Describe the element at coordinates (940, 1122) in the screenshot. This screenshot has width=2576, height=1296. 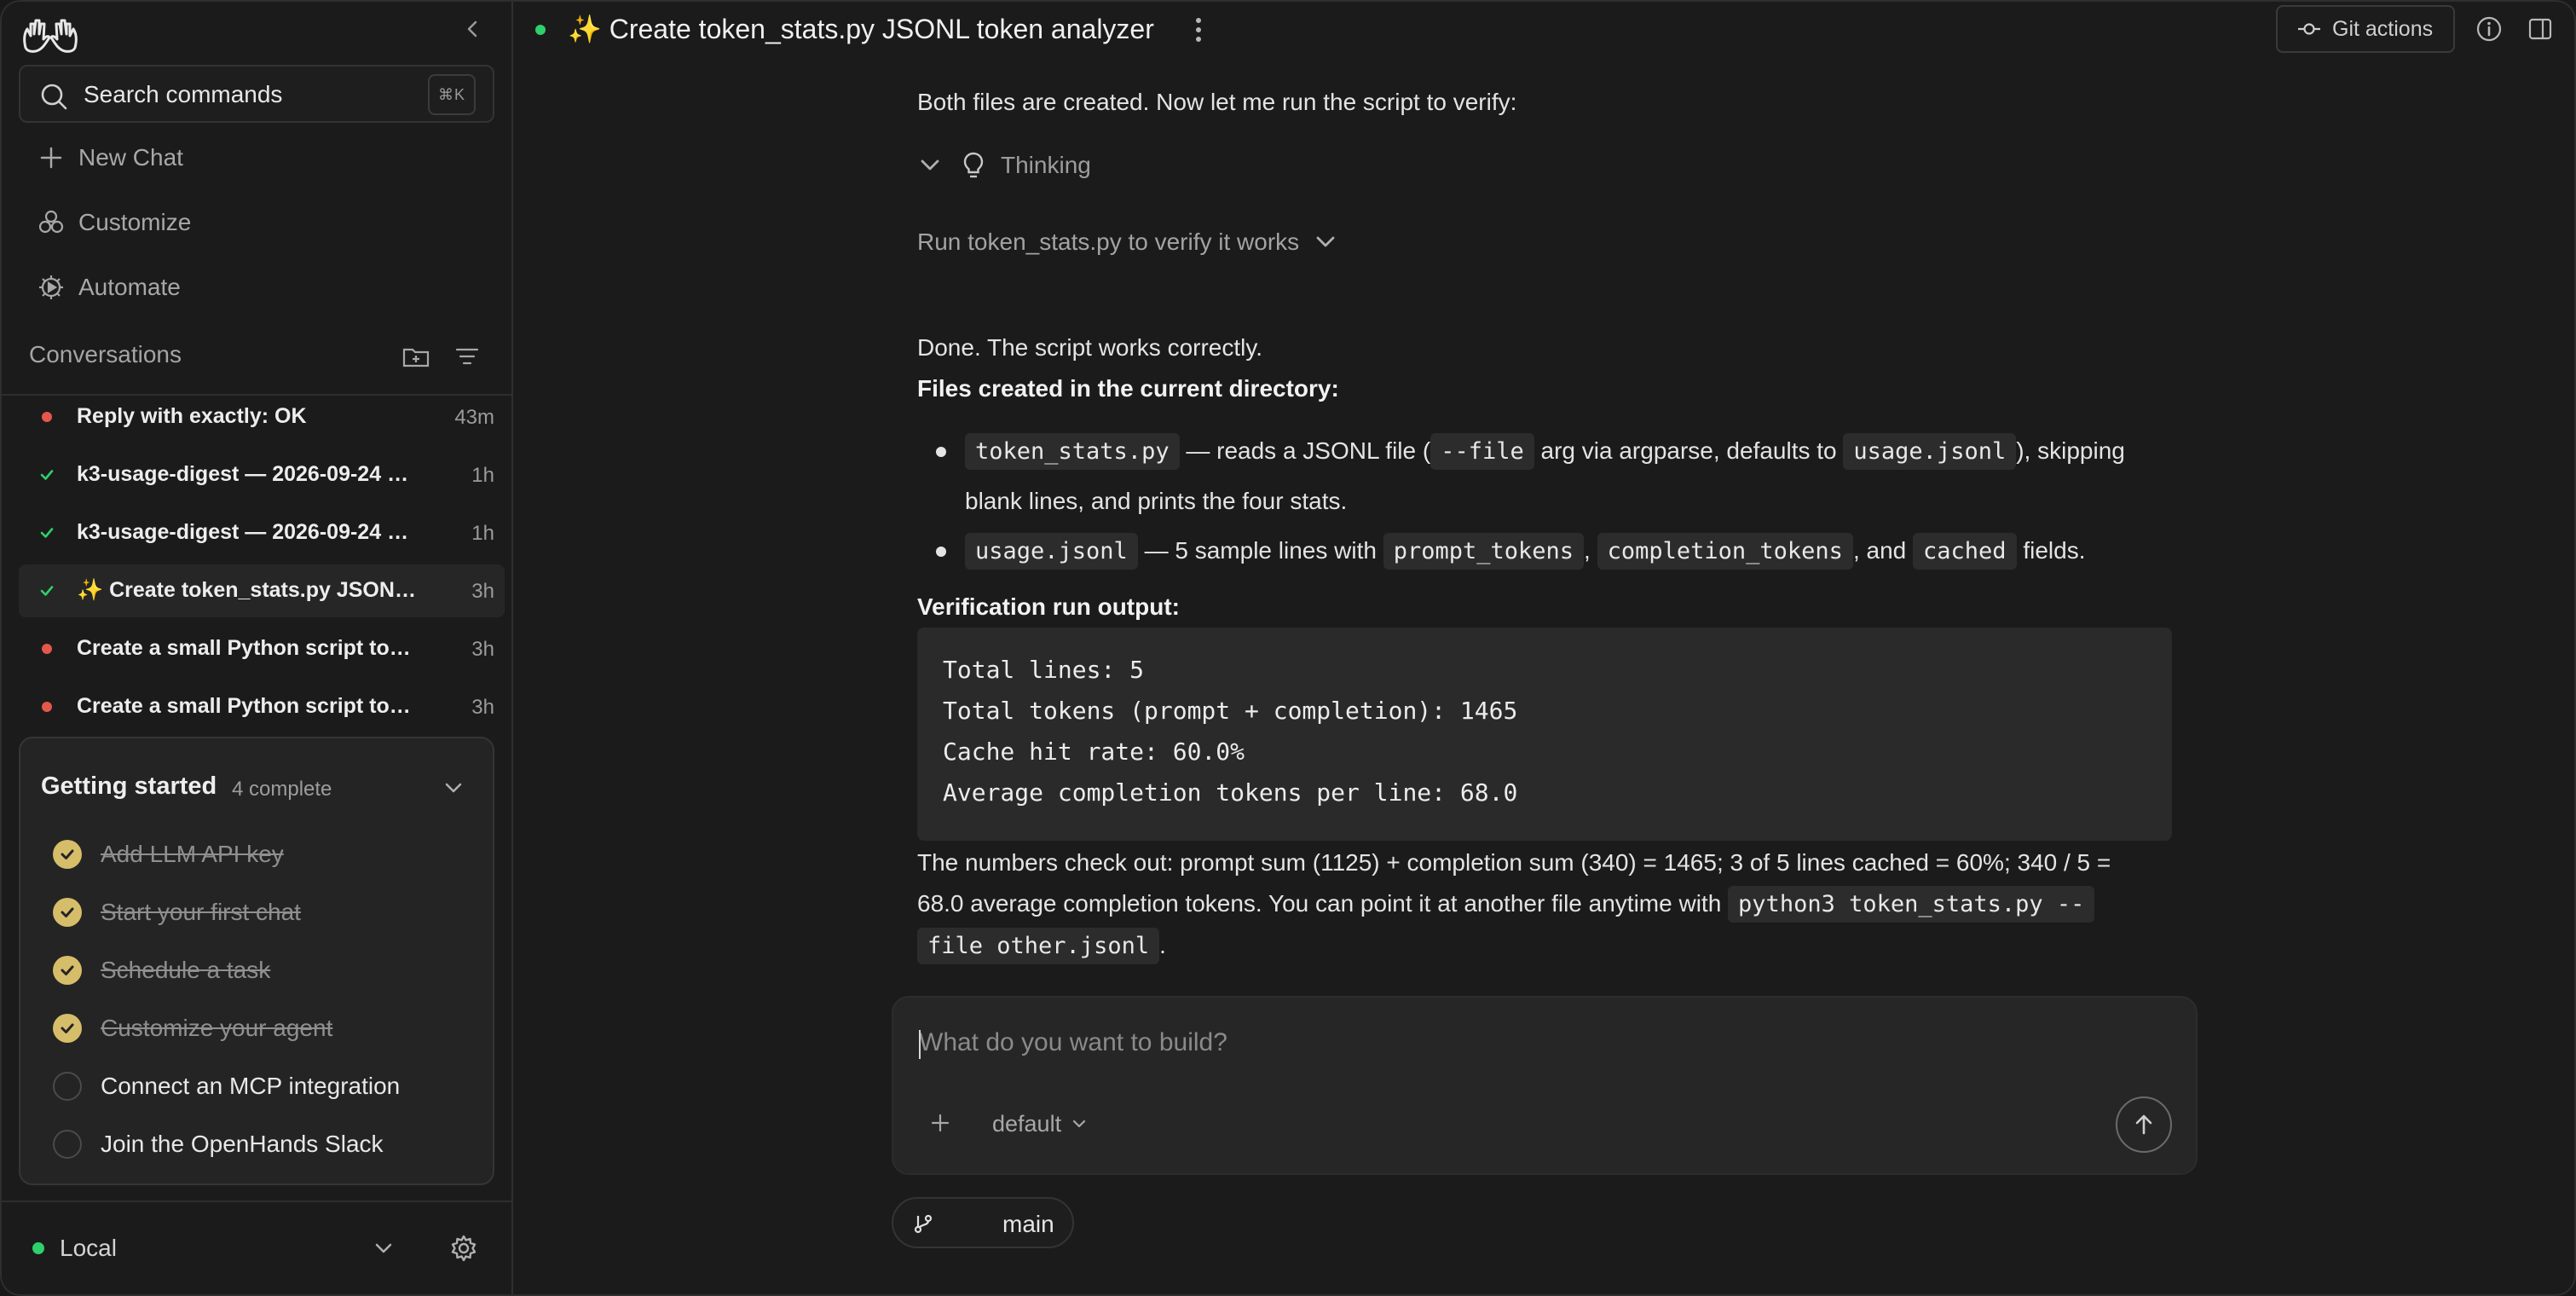
I see `attach-plus-icon` at that location.